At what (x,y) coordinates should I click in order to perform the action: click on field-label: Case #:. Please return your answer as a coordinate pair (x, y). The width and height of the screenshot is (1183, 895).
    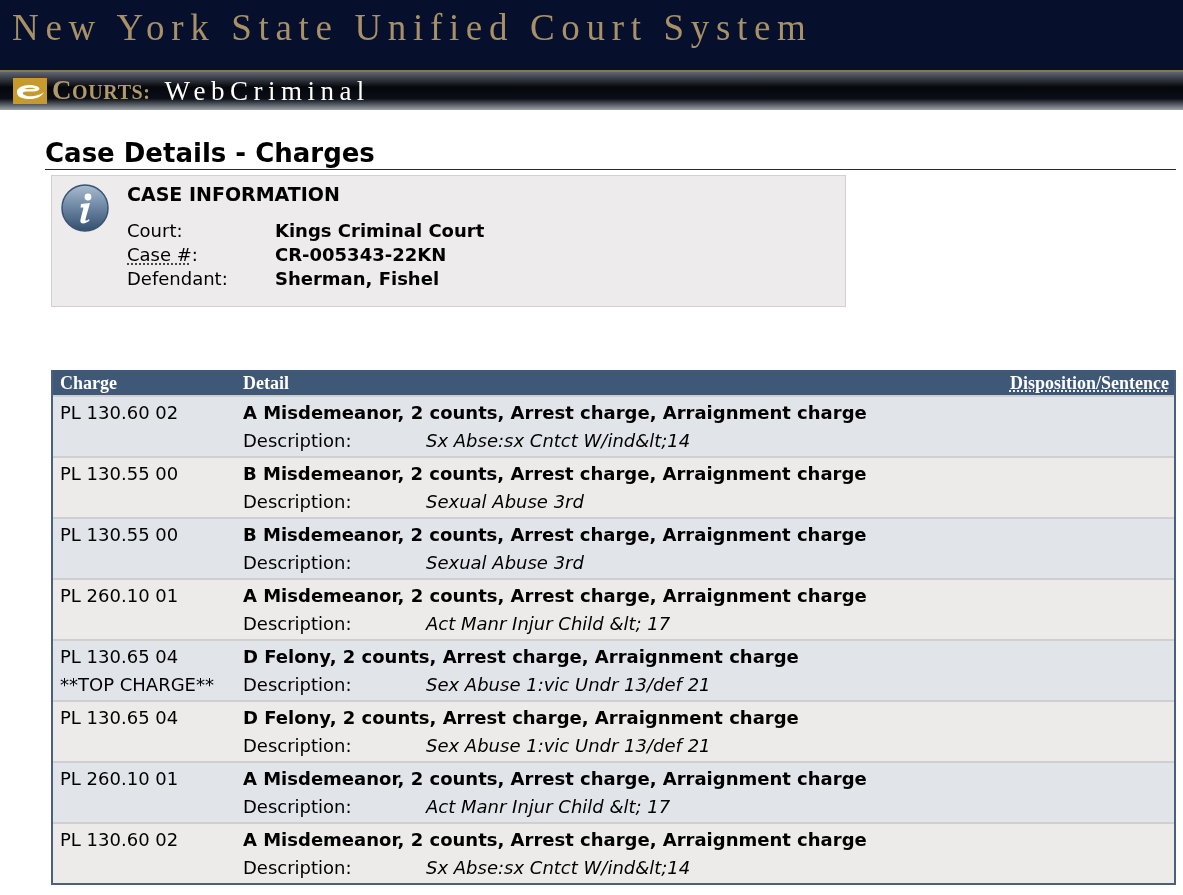
    Looking at the image, I should click on (163, 255).